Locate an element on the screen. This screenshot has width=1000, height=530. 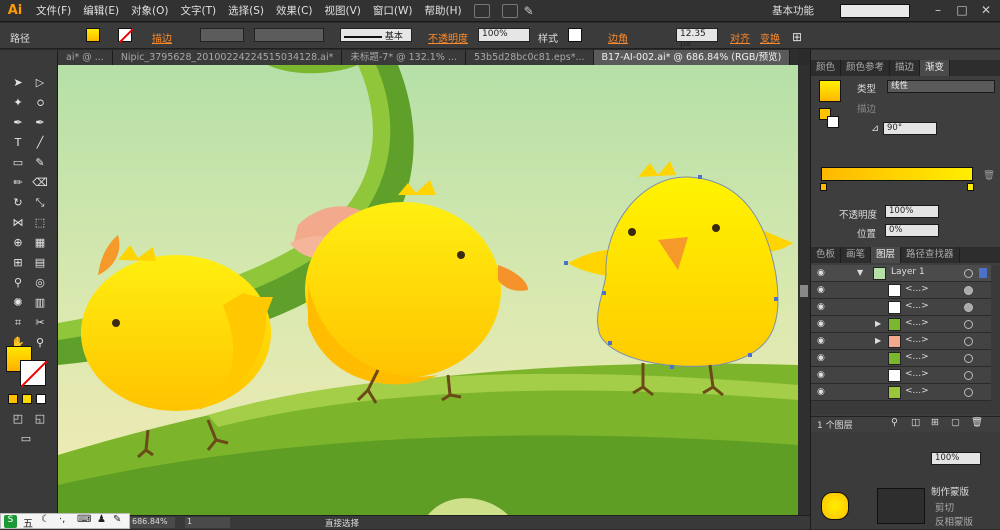
isolate-icon: ⊞ is located at coordinates (797, 37).